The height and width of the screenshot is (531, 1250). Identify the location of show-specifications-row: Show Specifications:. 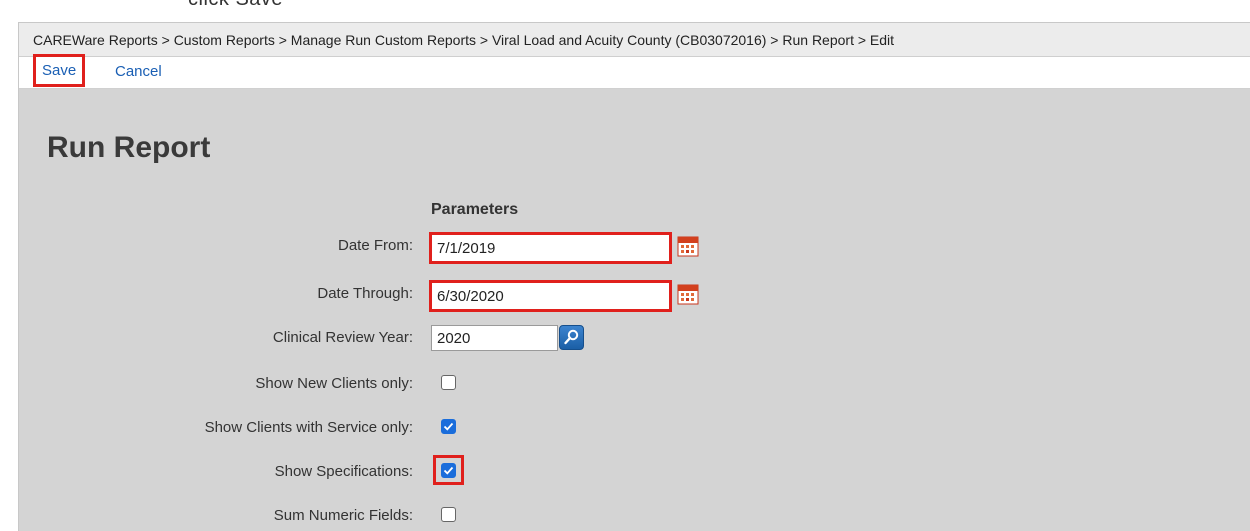
(369, 470).